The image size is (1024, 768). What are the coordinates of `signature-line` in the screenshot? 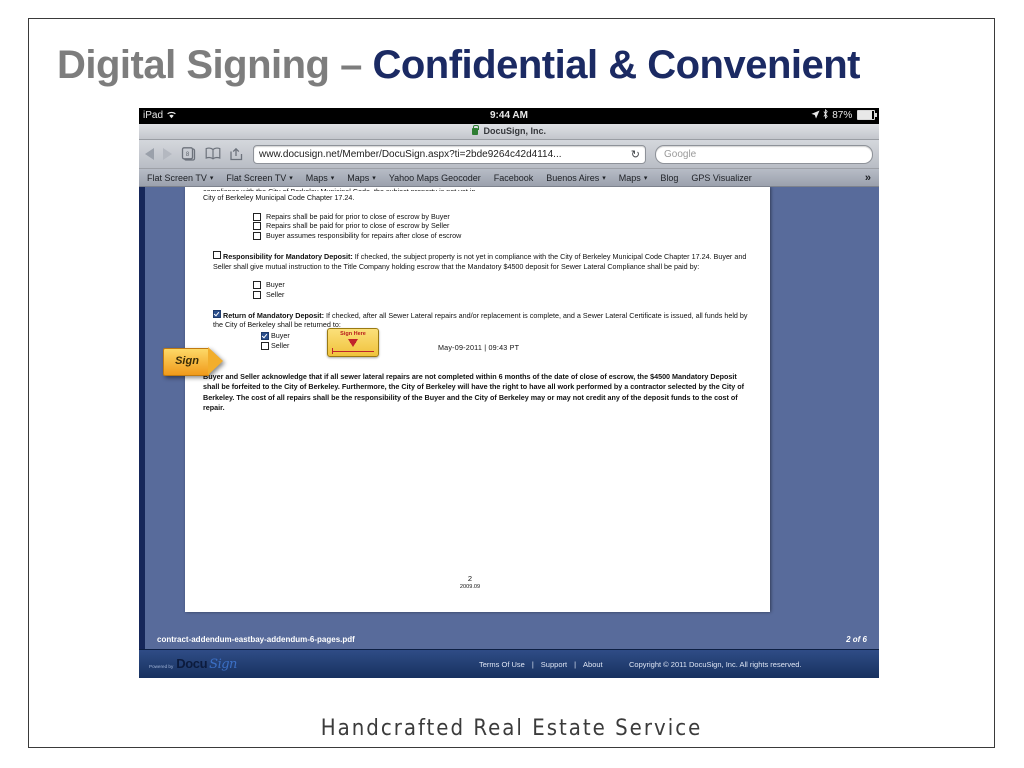 It's located at (353, 351).